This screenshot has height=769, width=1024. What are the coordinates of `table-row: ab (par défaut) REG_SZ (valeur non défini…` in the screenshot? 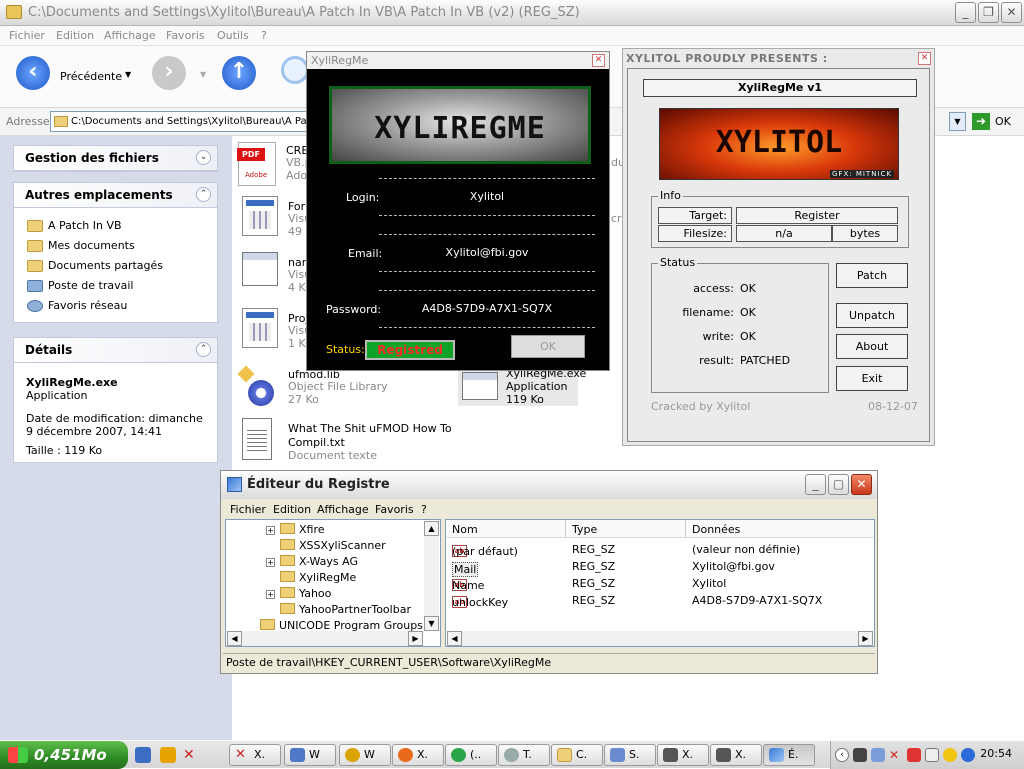 It's located at (660, 549).